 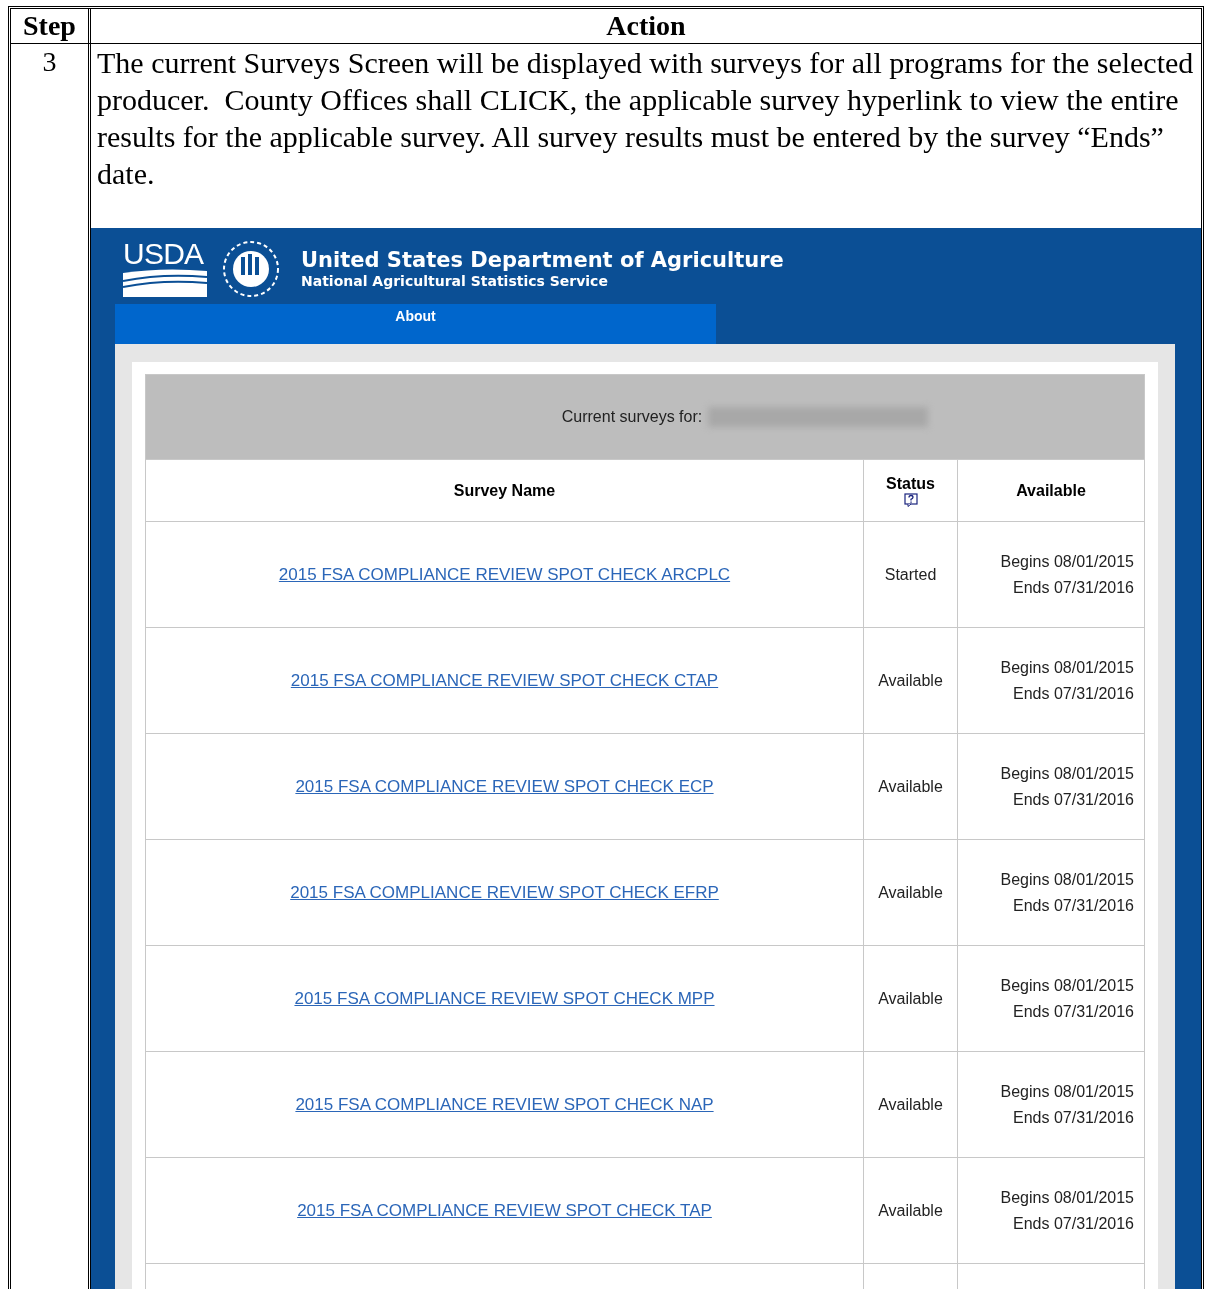 What do you see at coordinates (504, 574) in the screenshot?
I see `survey-link: 2015 FSA COMPLIANCE REVIEW SPOT CHECK ARCPLC` at bounding box center [504, 574].